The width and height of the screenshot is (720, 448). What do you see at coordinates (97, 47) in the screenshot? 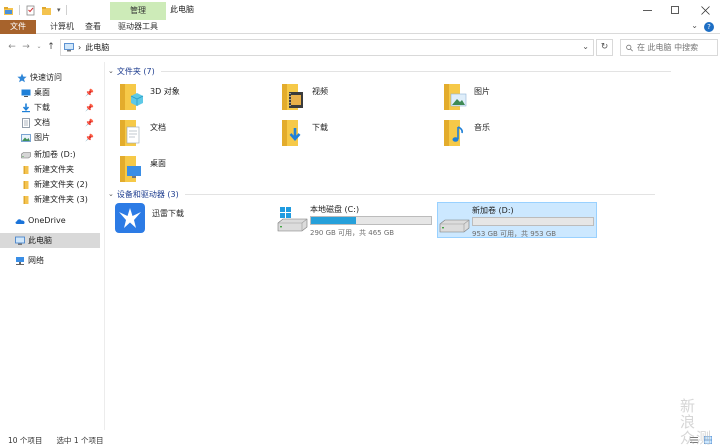
I see `breadcrumb: 此电脑` at bounding box center [97, 47].